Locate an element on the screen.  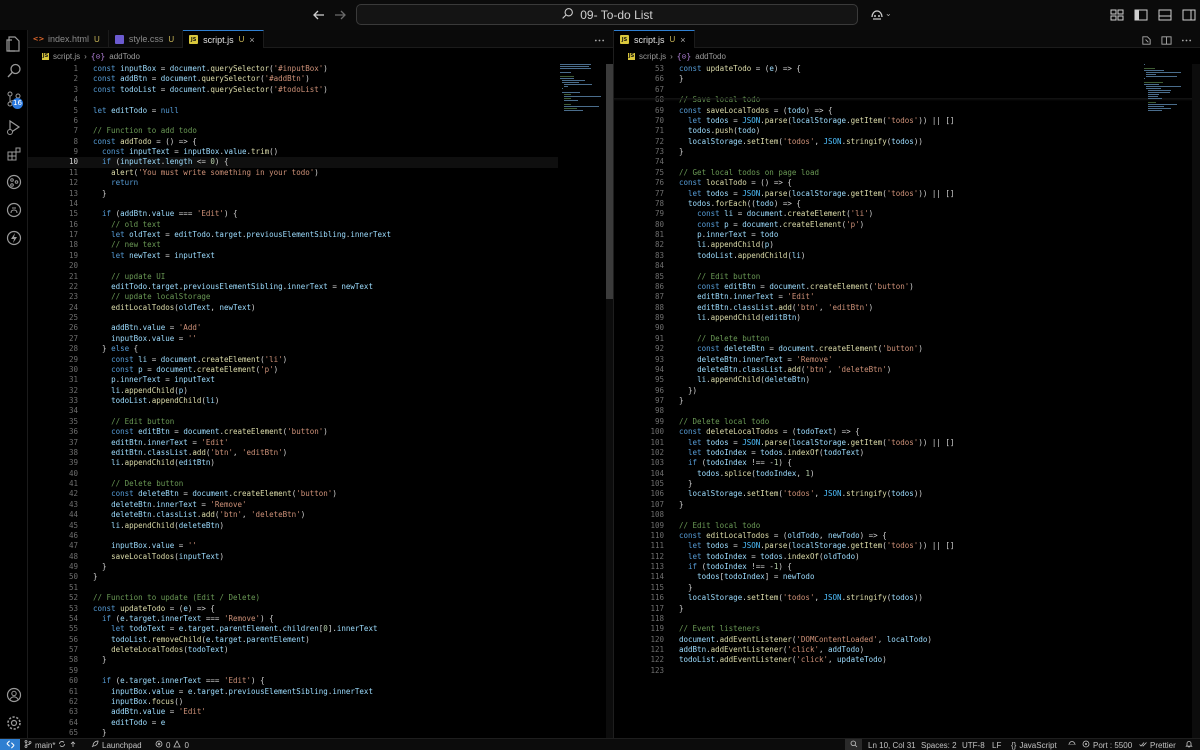
github-icon is located at coordinates (14, 210).